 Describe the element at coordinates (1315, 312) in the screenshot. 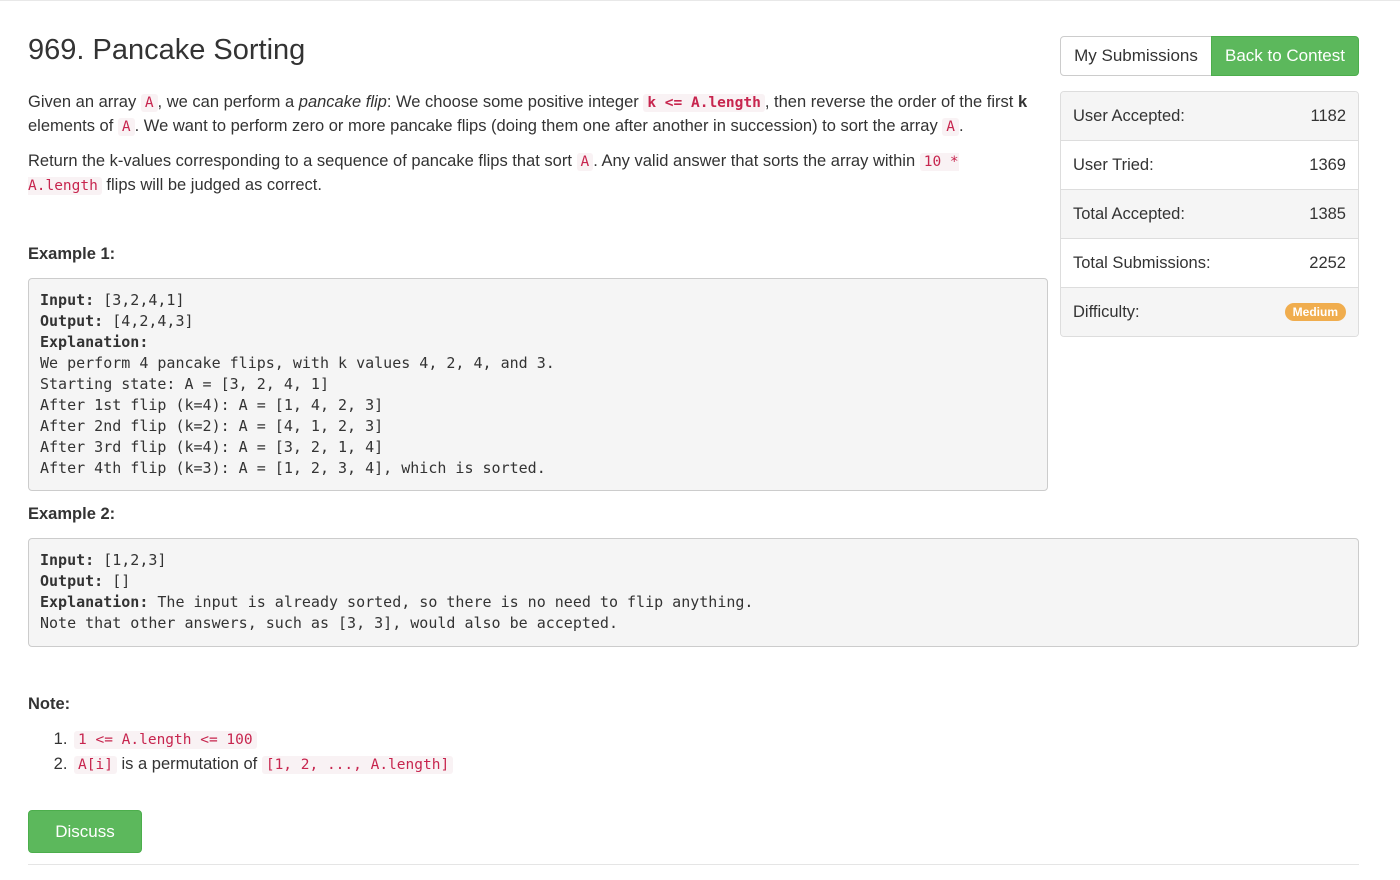

I see `difficulty-badge: Medium` at that location.